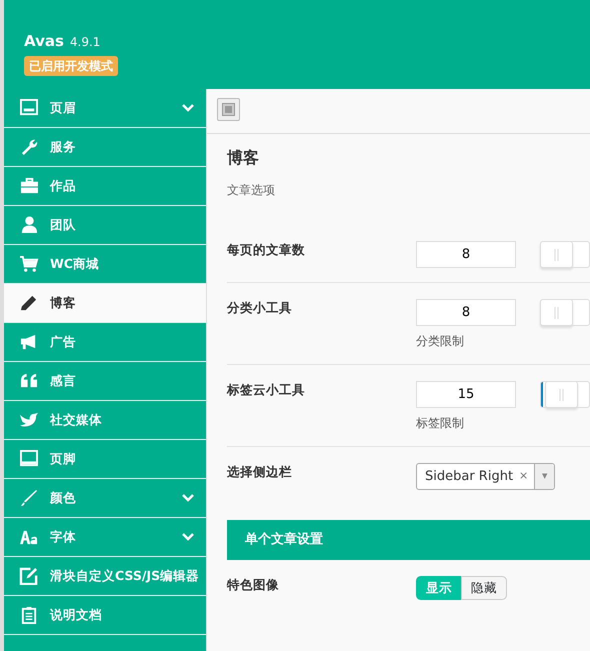 The width and height of the screenshot is (590, 651). Describe the element at coordinates (105, 303) in the screenshot. I see `sidebar-item: 博客` at that location.